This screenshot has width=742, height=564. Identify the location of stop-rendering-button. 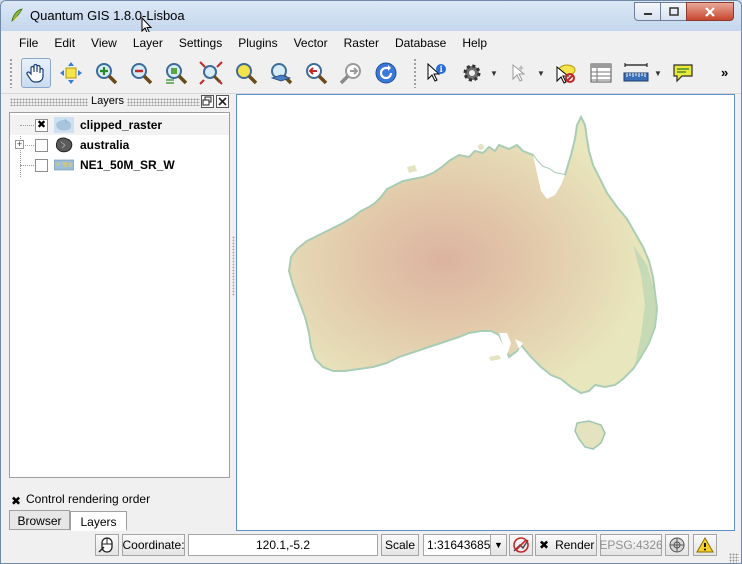
(521, 545).